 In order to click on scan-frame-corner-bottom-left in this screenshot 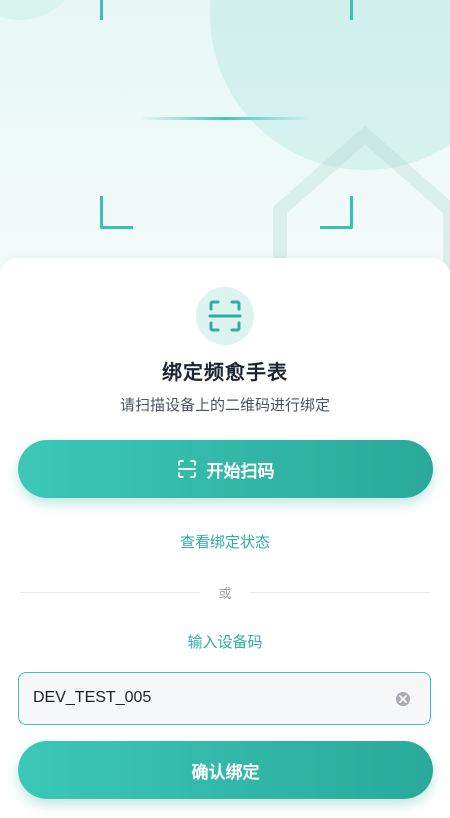, I will do `click(116, 212)`.